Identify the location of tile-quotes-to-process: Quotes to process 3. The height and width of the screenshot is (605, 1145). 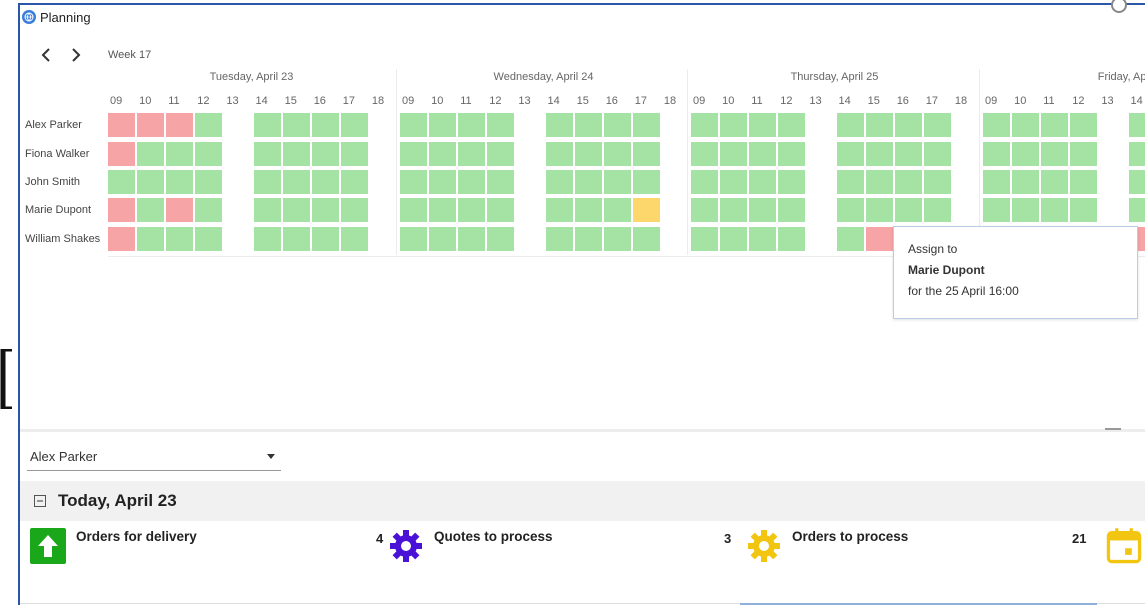
(563, 549).